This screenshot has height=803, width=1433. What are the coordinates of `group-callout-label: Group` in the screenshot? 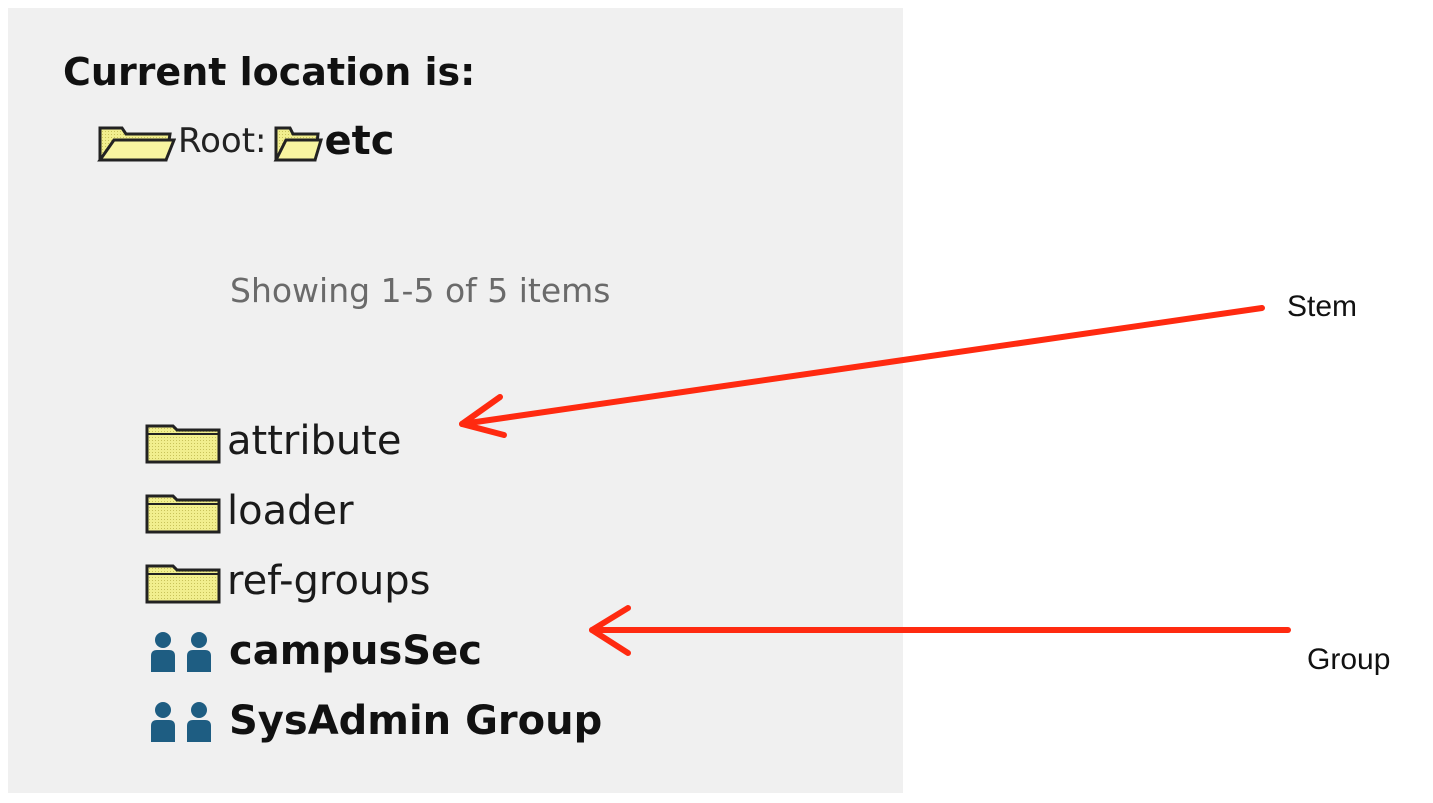 It's located at (1349, 659).